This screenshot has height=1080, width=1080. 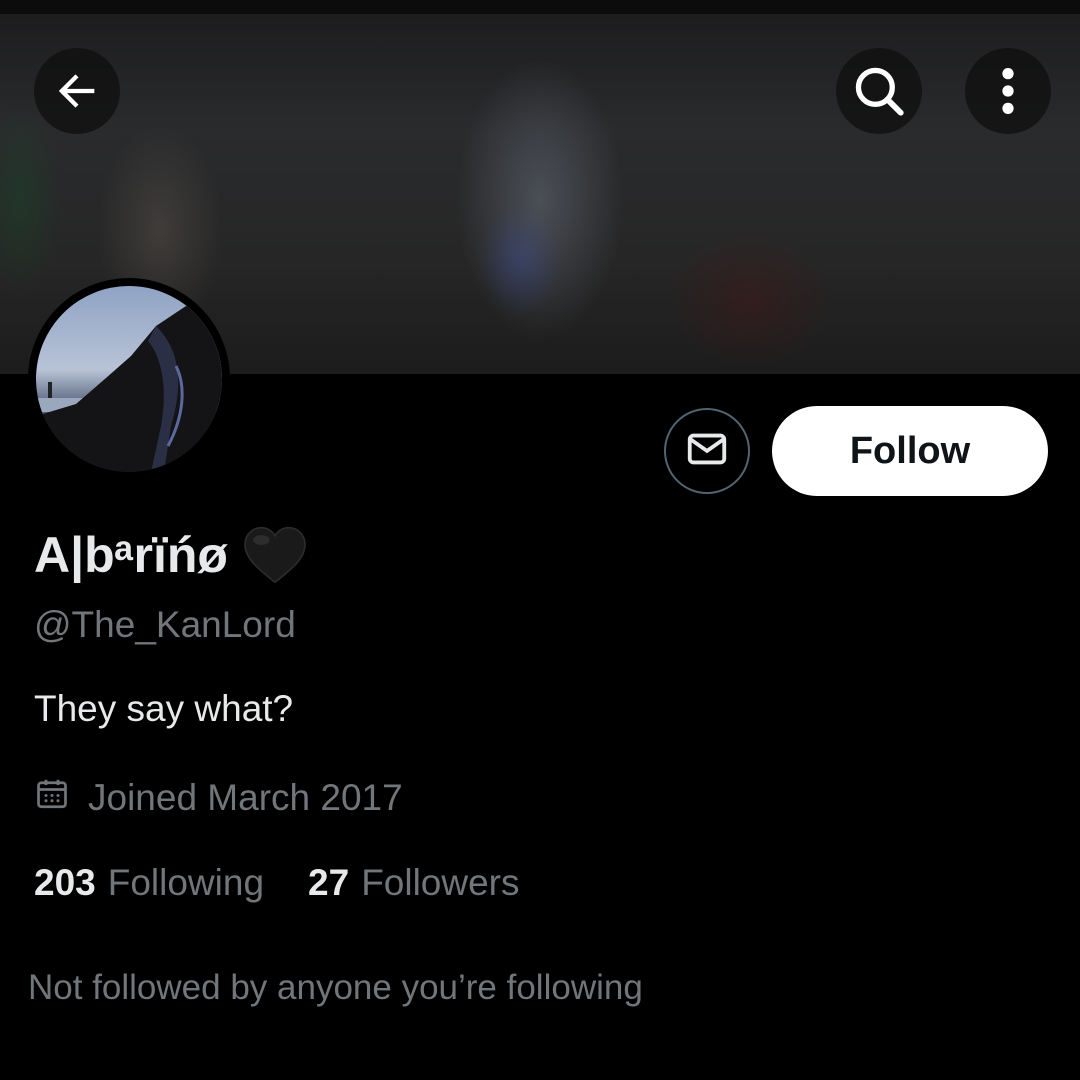 What do you see at coordinates (165, 624) in the screenshot?
I see `user-handle: @The_KanLord` at bounding box center [165, 624].